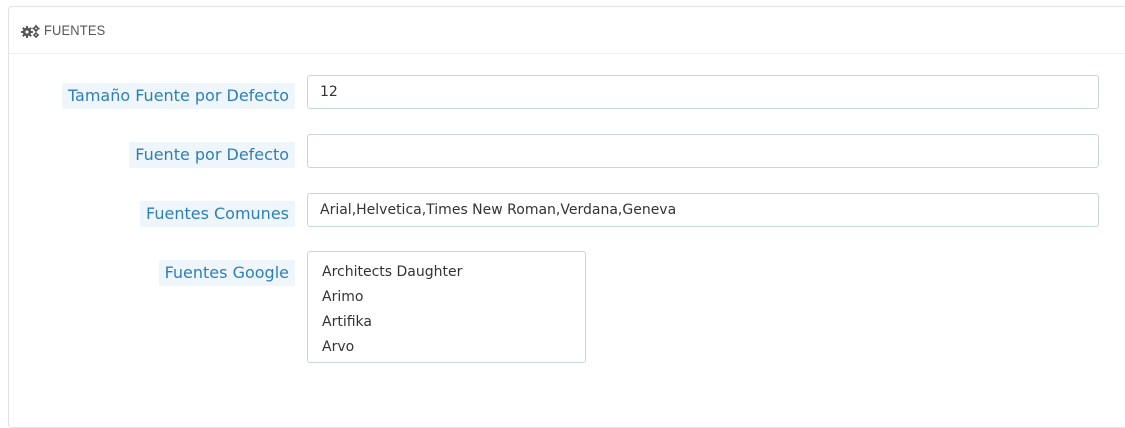  What do you see at coordinates (453, 322) in the screenshot?
I see `google-font-option: Artifika` at bounding box center [453, 322].